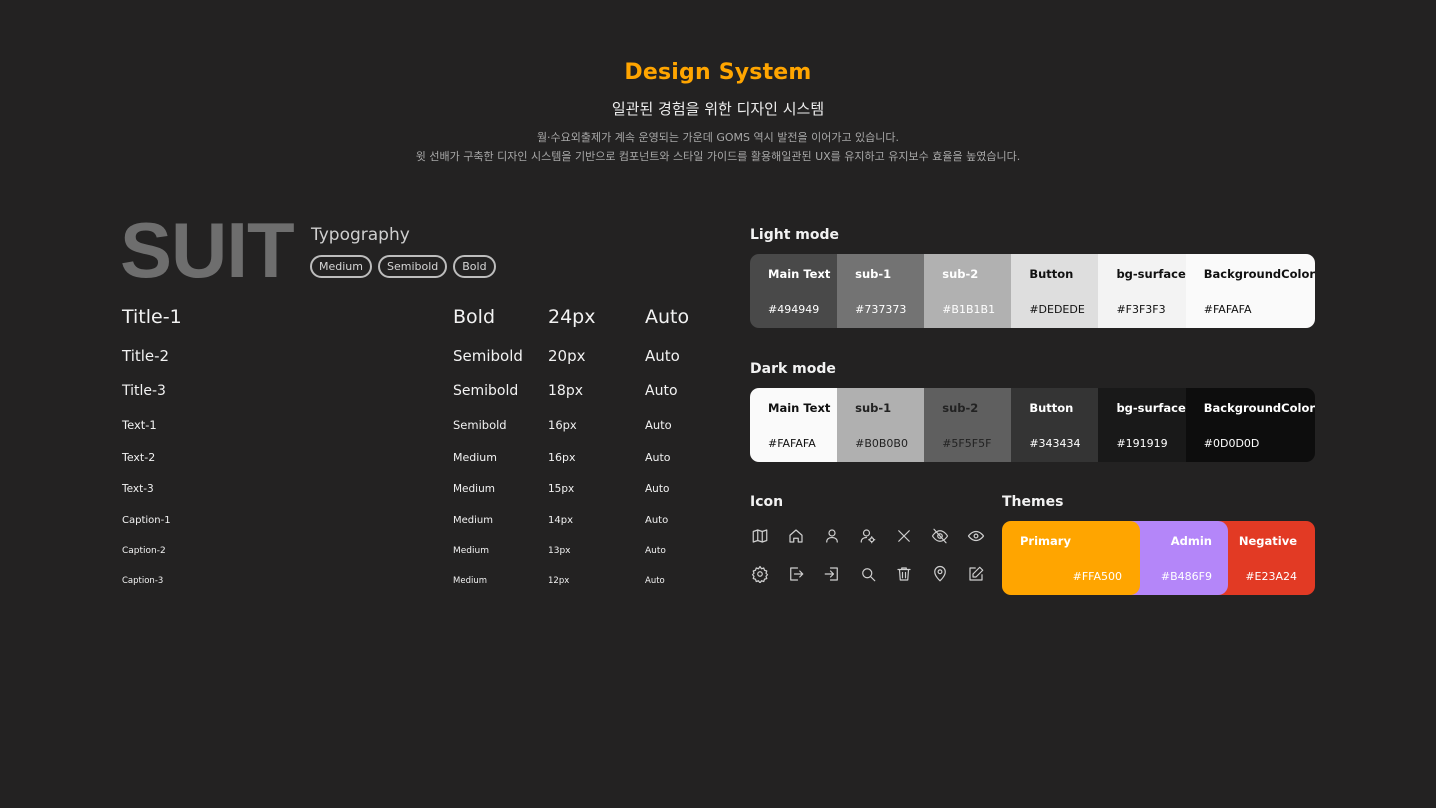 The width and height of the screenshot is (1436, 808). I want to click on theme-swatch-admin: Admin #B486F9, so click(1179, 558).